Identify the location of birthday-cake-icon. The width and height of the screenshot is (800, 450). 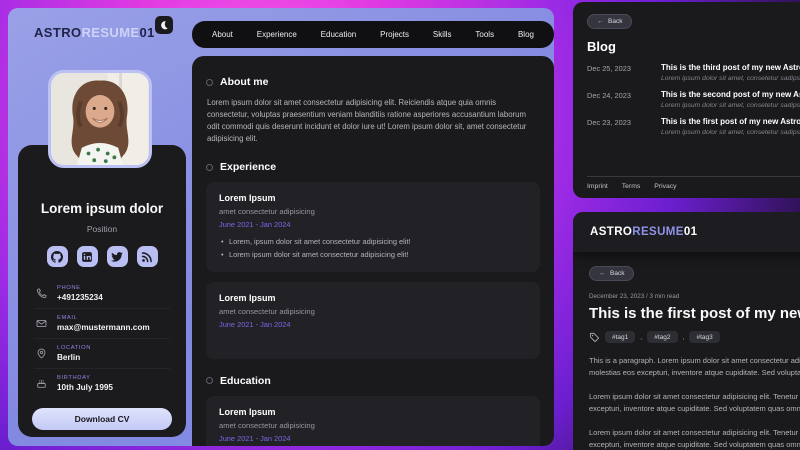
(41, 383).